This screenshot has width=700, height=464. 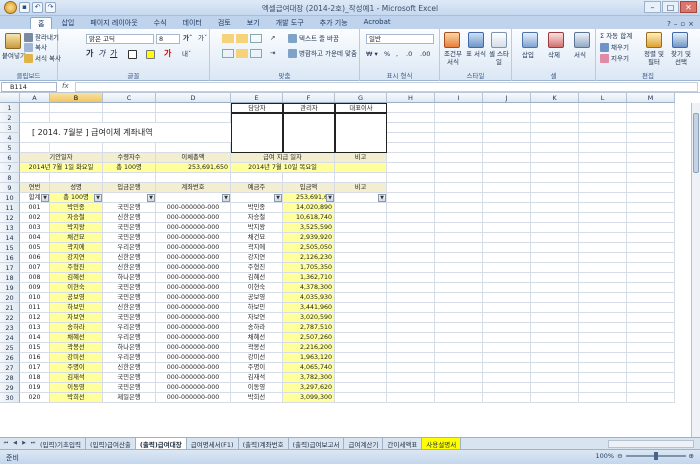 I want to click on row-header: 6, so click(x=10, y=158).